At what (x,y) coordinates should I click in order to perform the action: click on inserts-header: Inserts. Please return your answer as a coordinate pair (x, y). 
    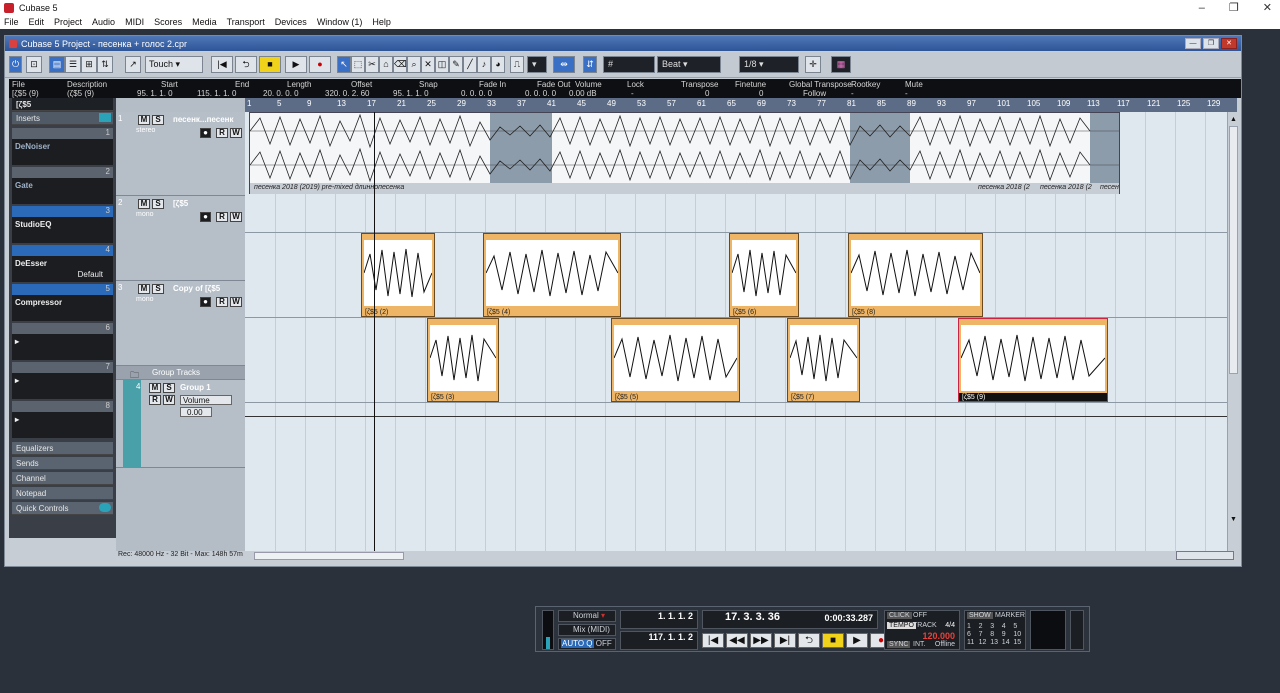
    Looking at the image, I should click on (62, 118).